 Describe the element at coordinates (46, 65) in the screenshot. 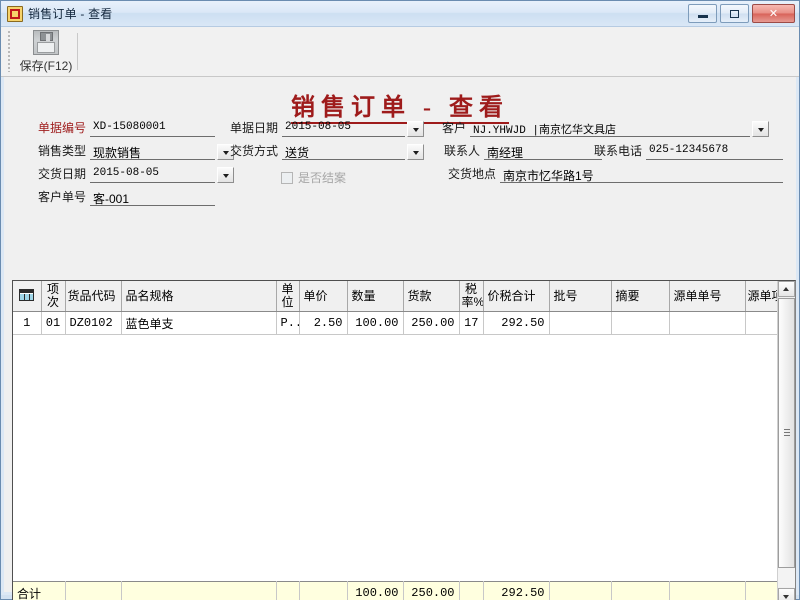

I see `save-button-label: 保存(F12)` at that location.